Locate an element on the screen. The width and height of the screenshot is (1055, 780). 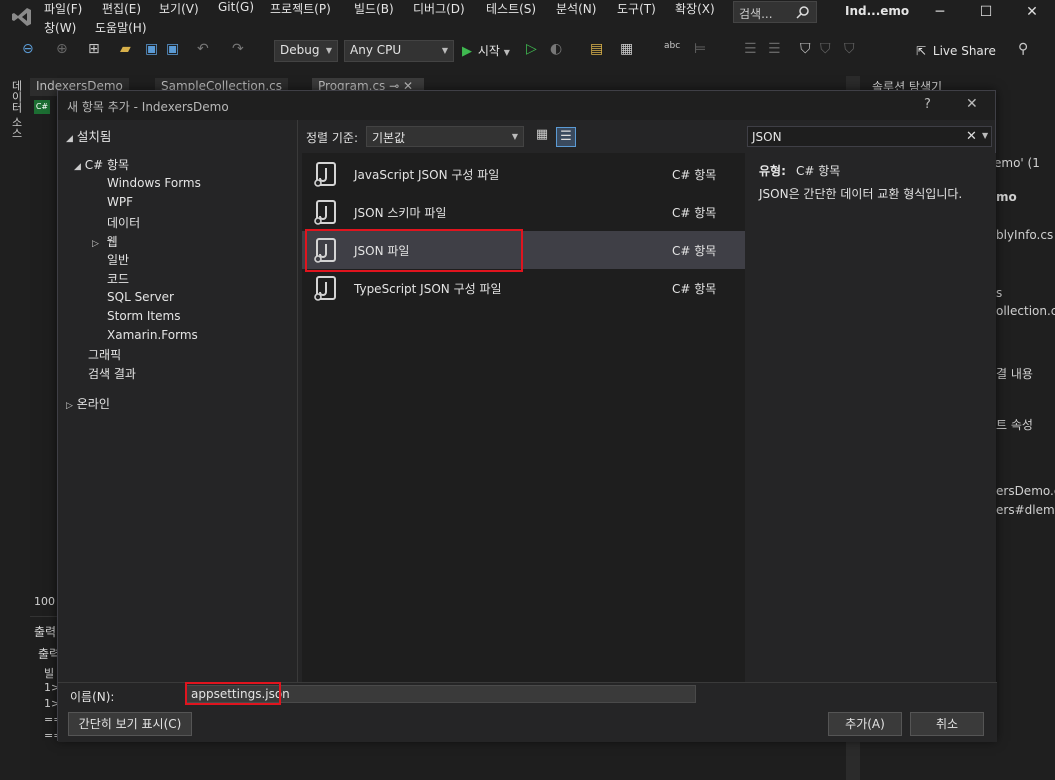
menu-git: Git(G) is located at coordinates (236, 7).